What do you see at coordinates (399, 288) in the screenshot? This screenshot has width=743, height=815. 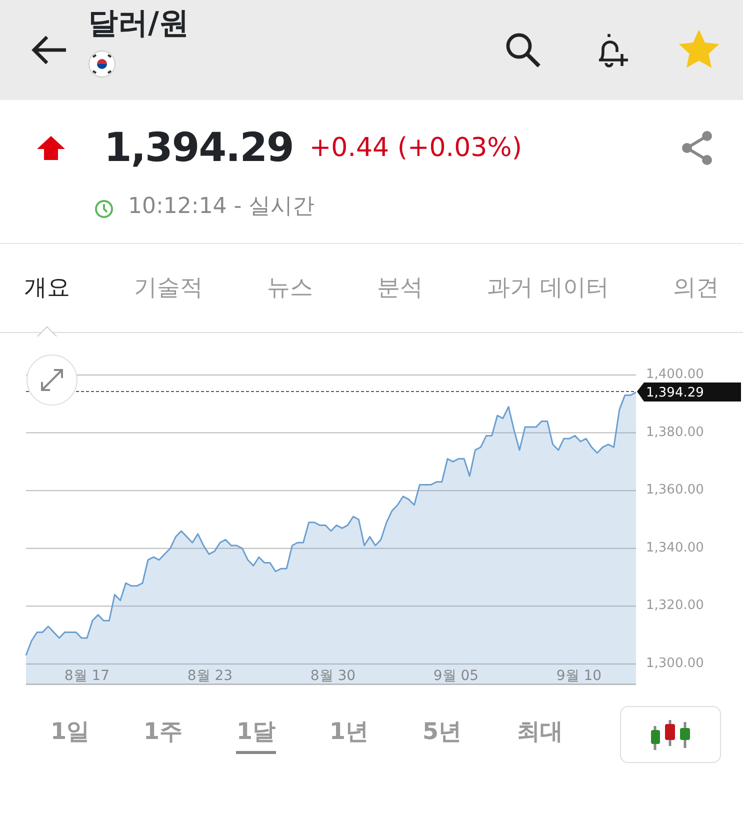 I see `tab: 분석` at bounding box center [399, 288].